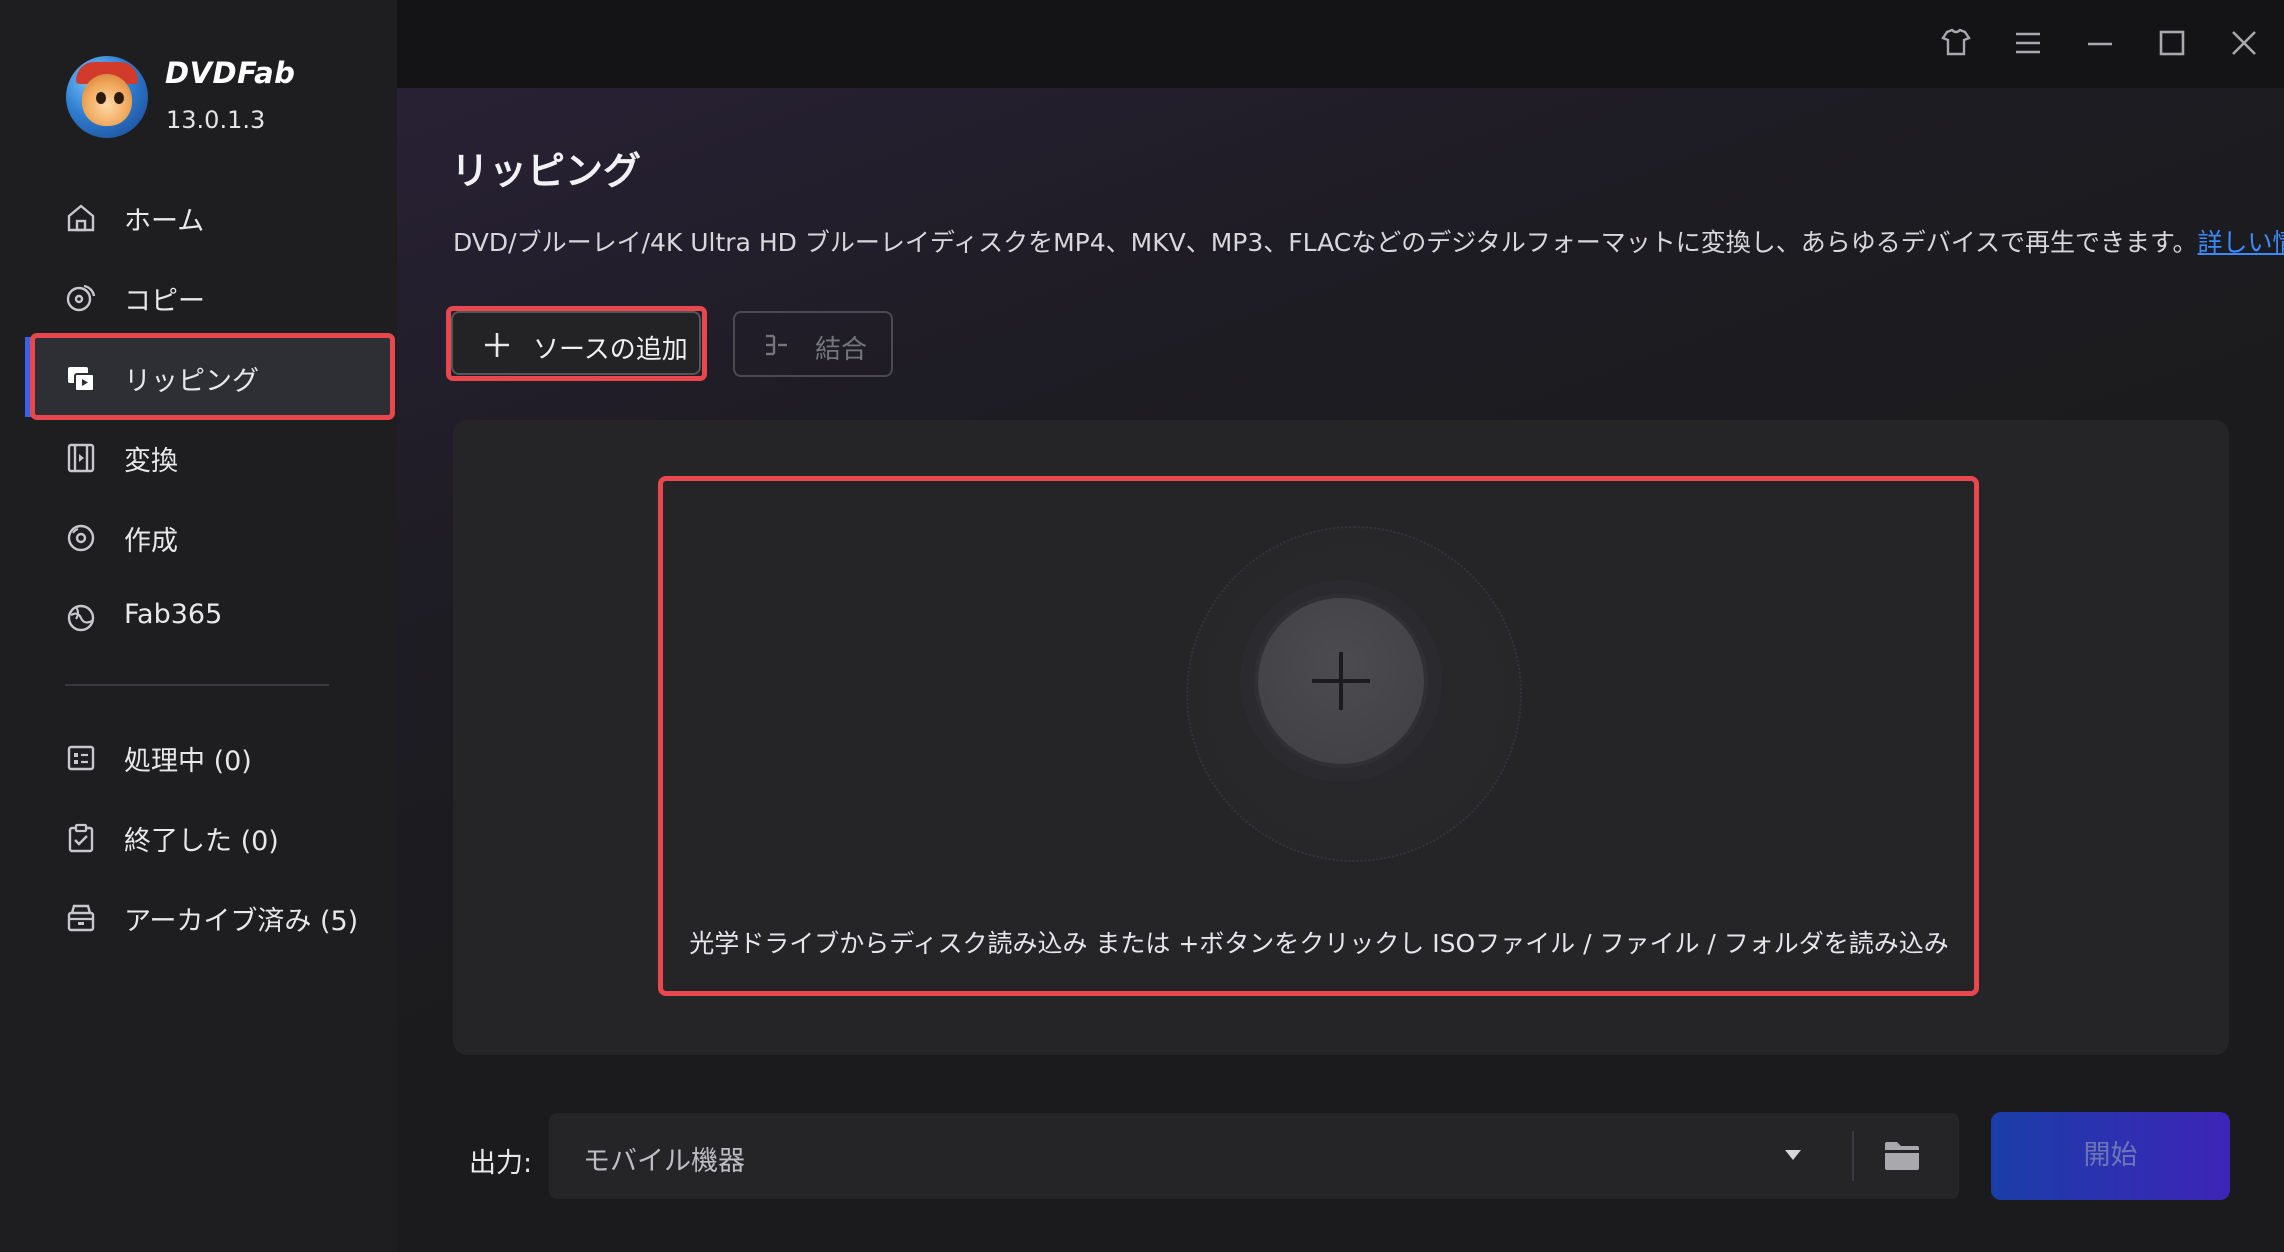 This screenshot has height=1252, width=2284. Describe the element at coordinates (1793, 1155) in the screenshot. I see `chevron-down-icon` at that location.